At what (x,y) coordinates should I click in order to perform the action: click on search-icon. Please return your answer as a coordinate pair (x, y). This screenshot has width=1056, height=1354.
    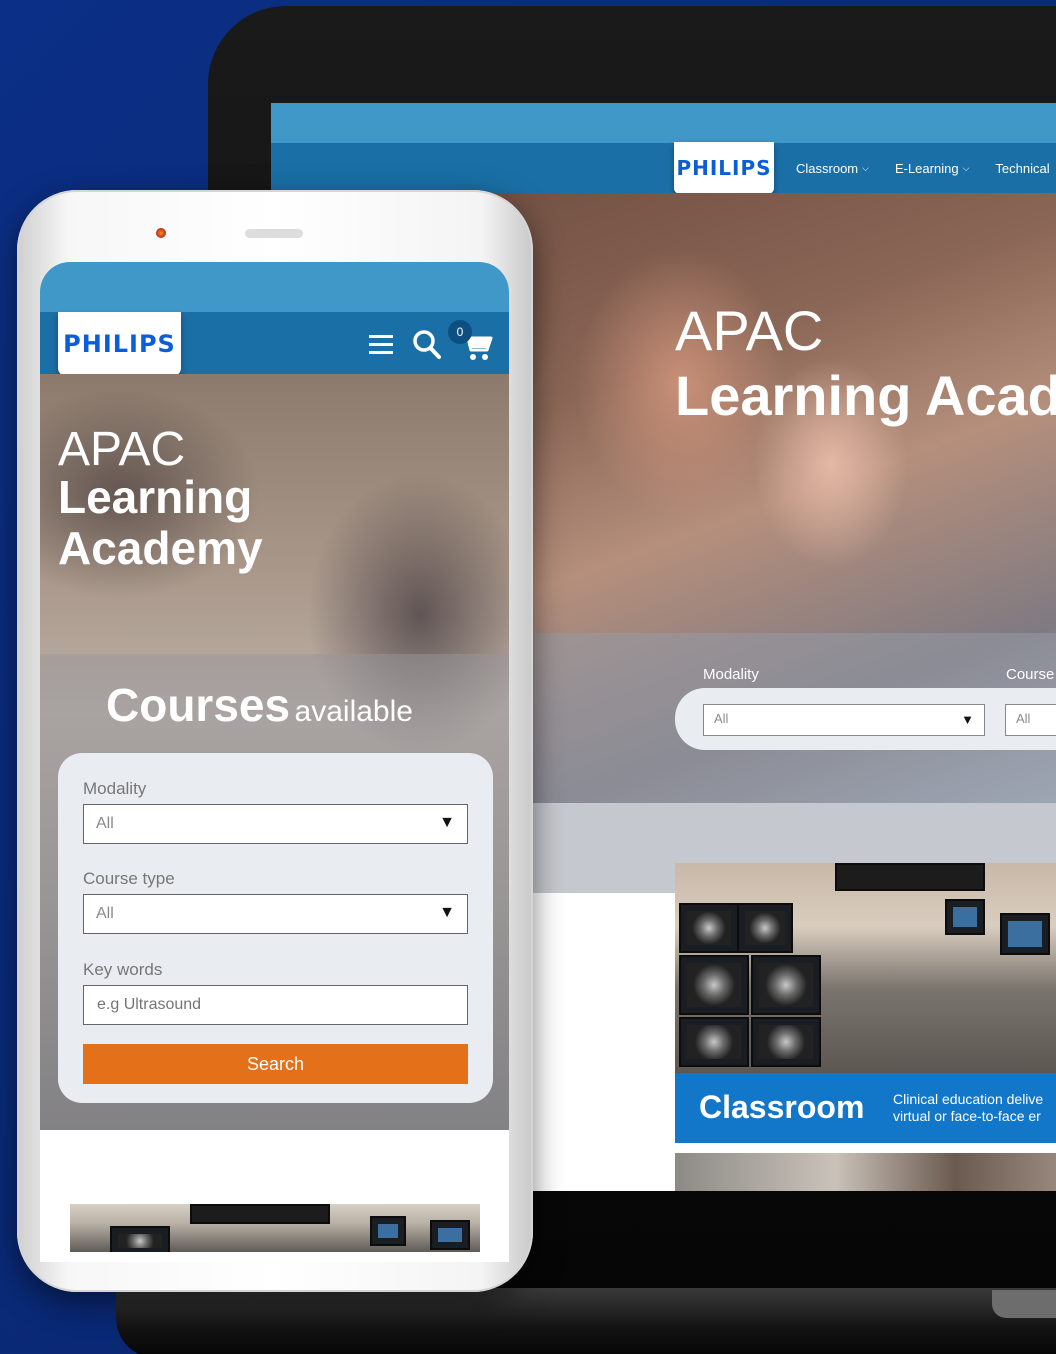
    Looking at the image, I should click on (427, 346).